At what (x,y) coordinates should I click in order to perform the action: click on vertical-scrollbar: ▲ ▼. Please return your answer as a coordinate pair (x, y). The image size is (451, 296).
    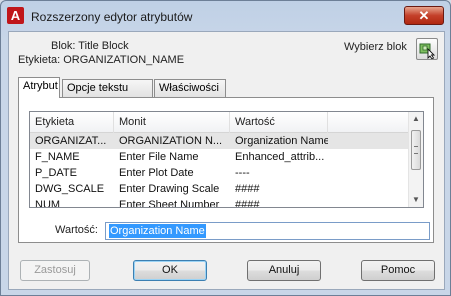
    Looking at the image, I should click on (415, 159).